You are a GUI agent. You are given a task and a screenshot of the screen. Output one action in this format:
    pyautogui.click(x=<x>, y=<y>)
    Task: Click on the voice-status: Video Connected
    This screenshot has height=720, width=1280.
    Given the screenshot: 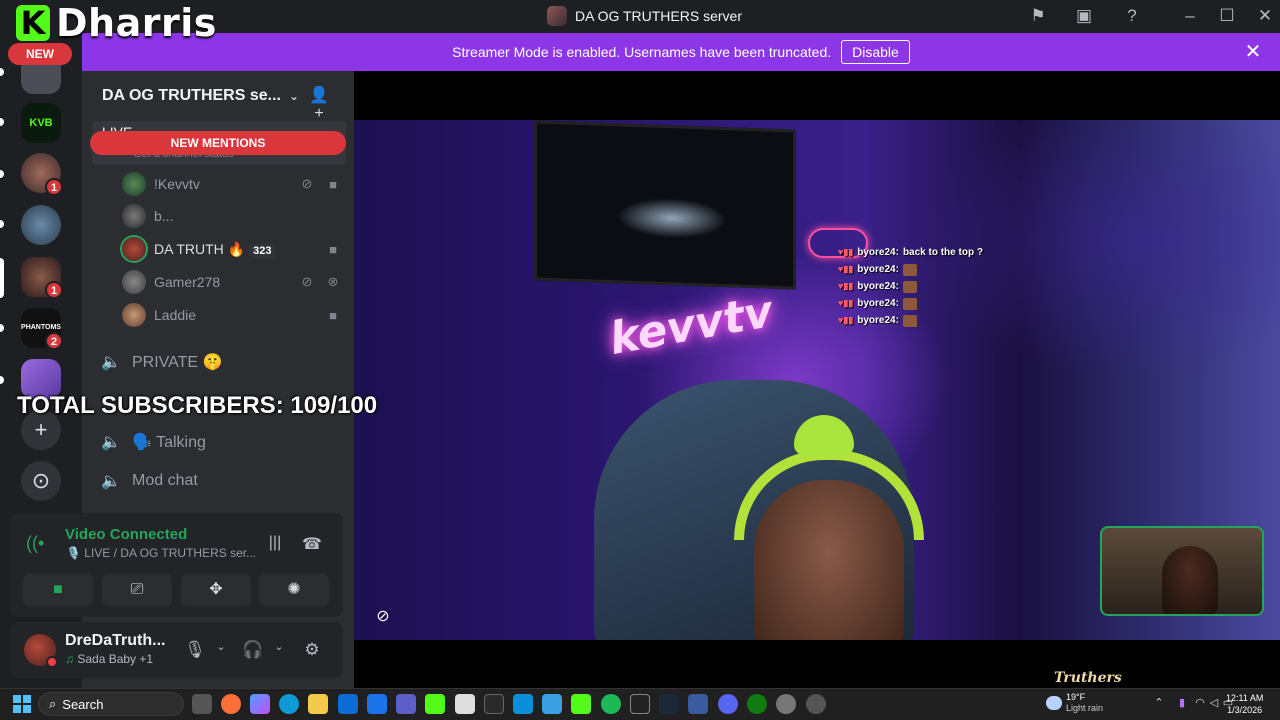 What is the action you would take?
    pyautogui.click(x=126, y=534)
    